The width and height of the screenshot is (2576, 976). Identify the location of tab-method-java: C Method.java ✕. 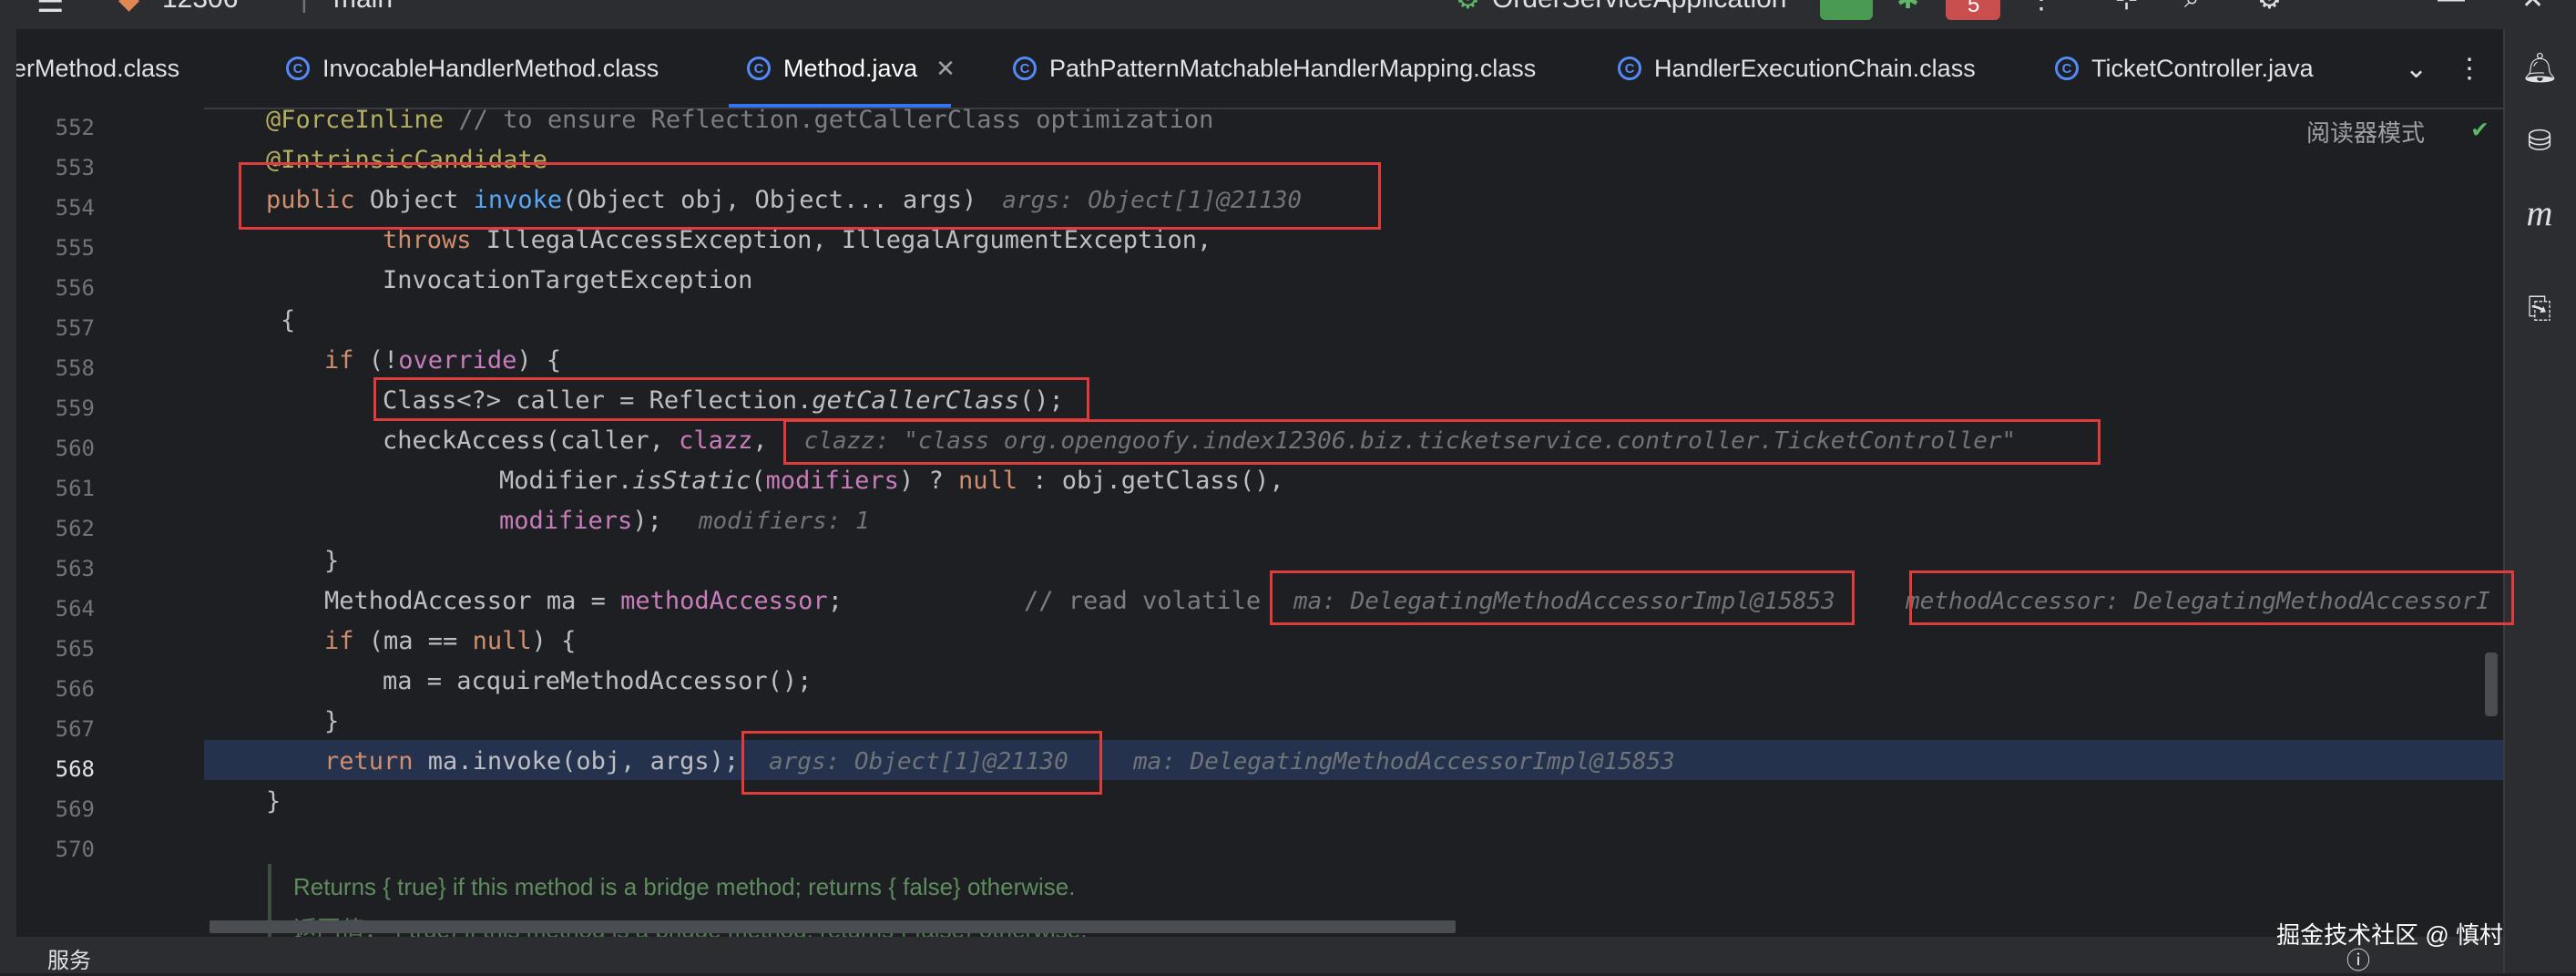
(851, 68).